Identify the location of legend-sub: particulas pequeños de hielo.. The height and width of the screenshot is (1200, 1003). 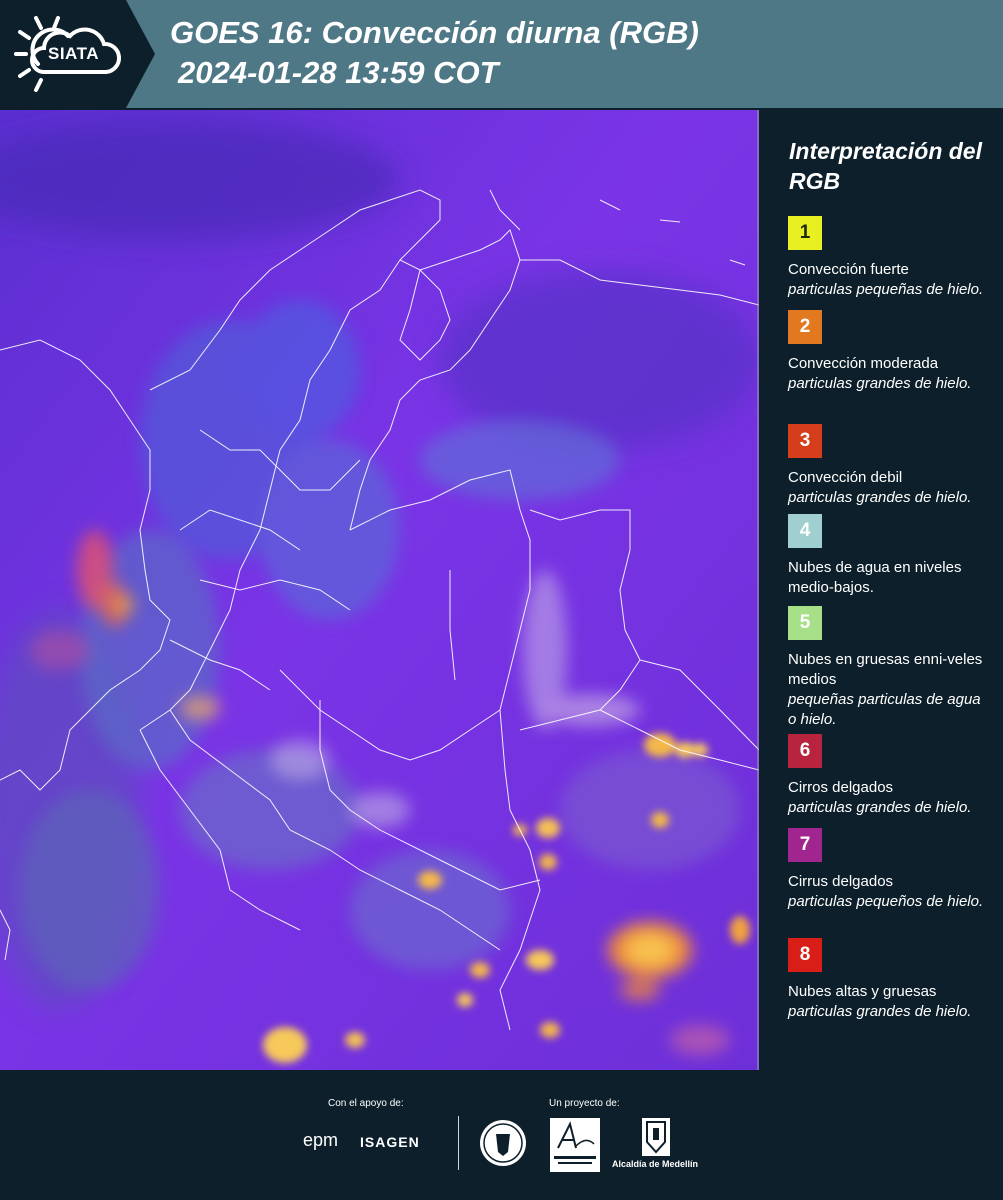
(886, 901).